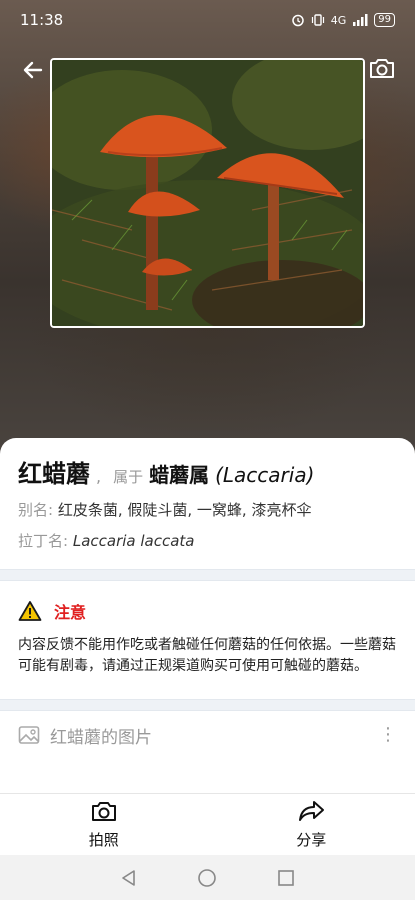 This screenshot has width=415, height=900. I want to click on genus-latin: (Laccaria), so click(265, 475).